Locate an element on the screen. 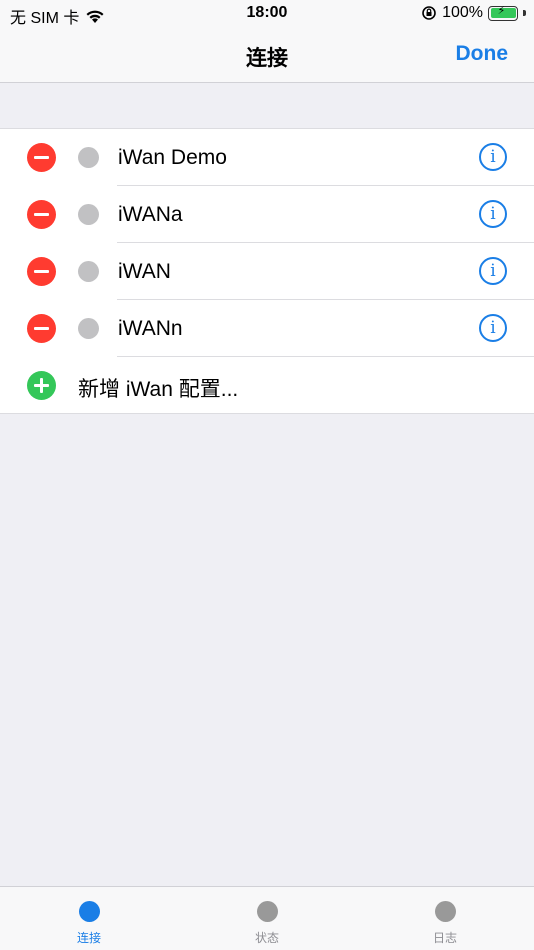 This screenshot has height=950, width=534. connections-tab-icon is located at coordinates (89, 911).